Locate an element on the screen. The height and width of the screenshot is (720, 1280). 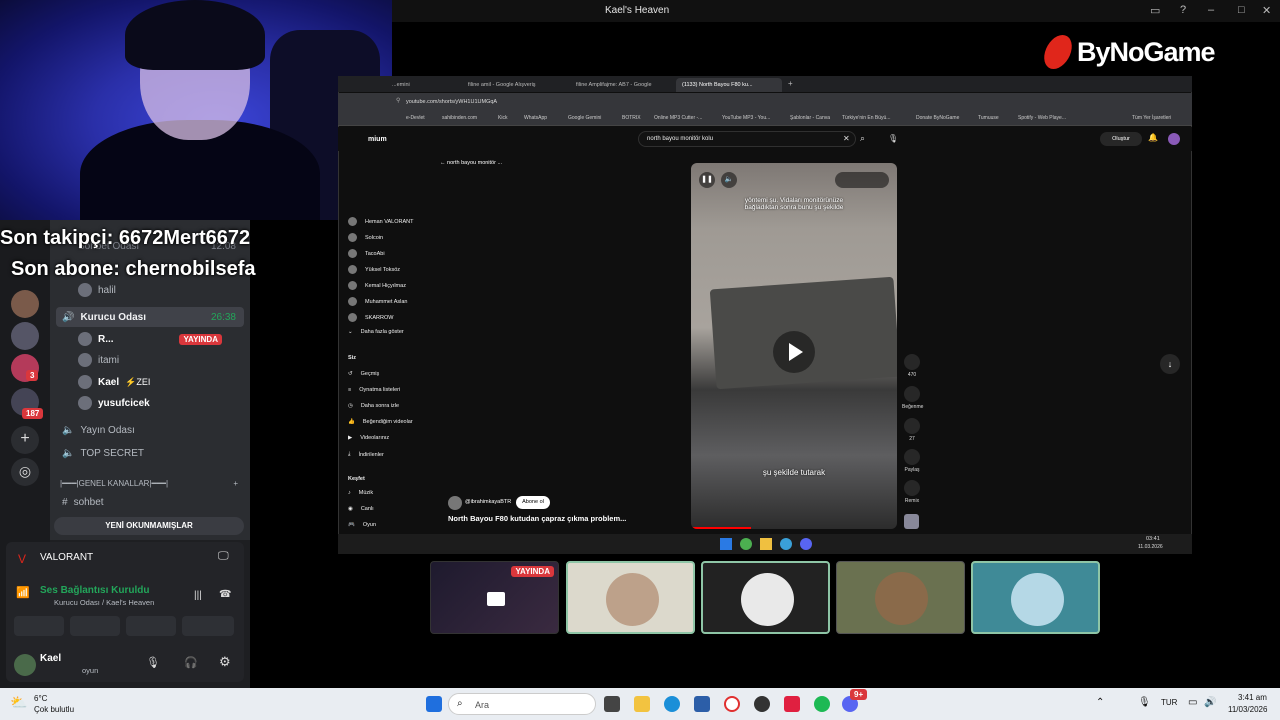
clear-icon: ✕ is located at coordinates (846, 138).